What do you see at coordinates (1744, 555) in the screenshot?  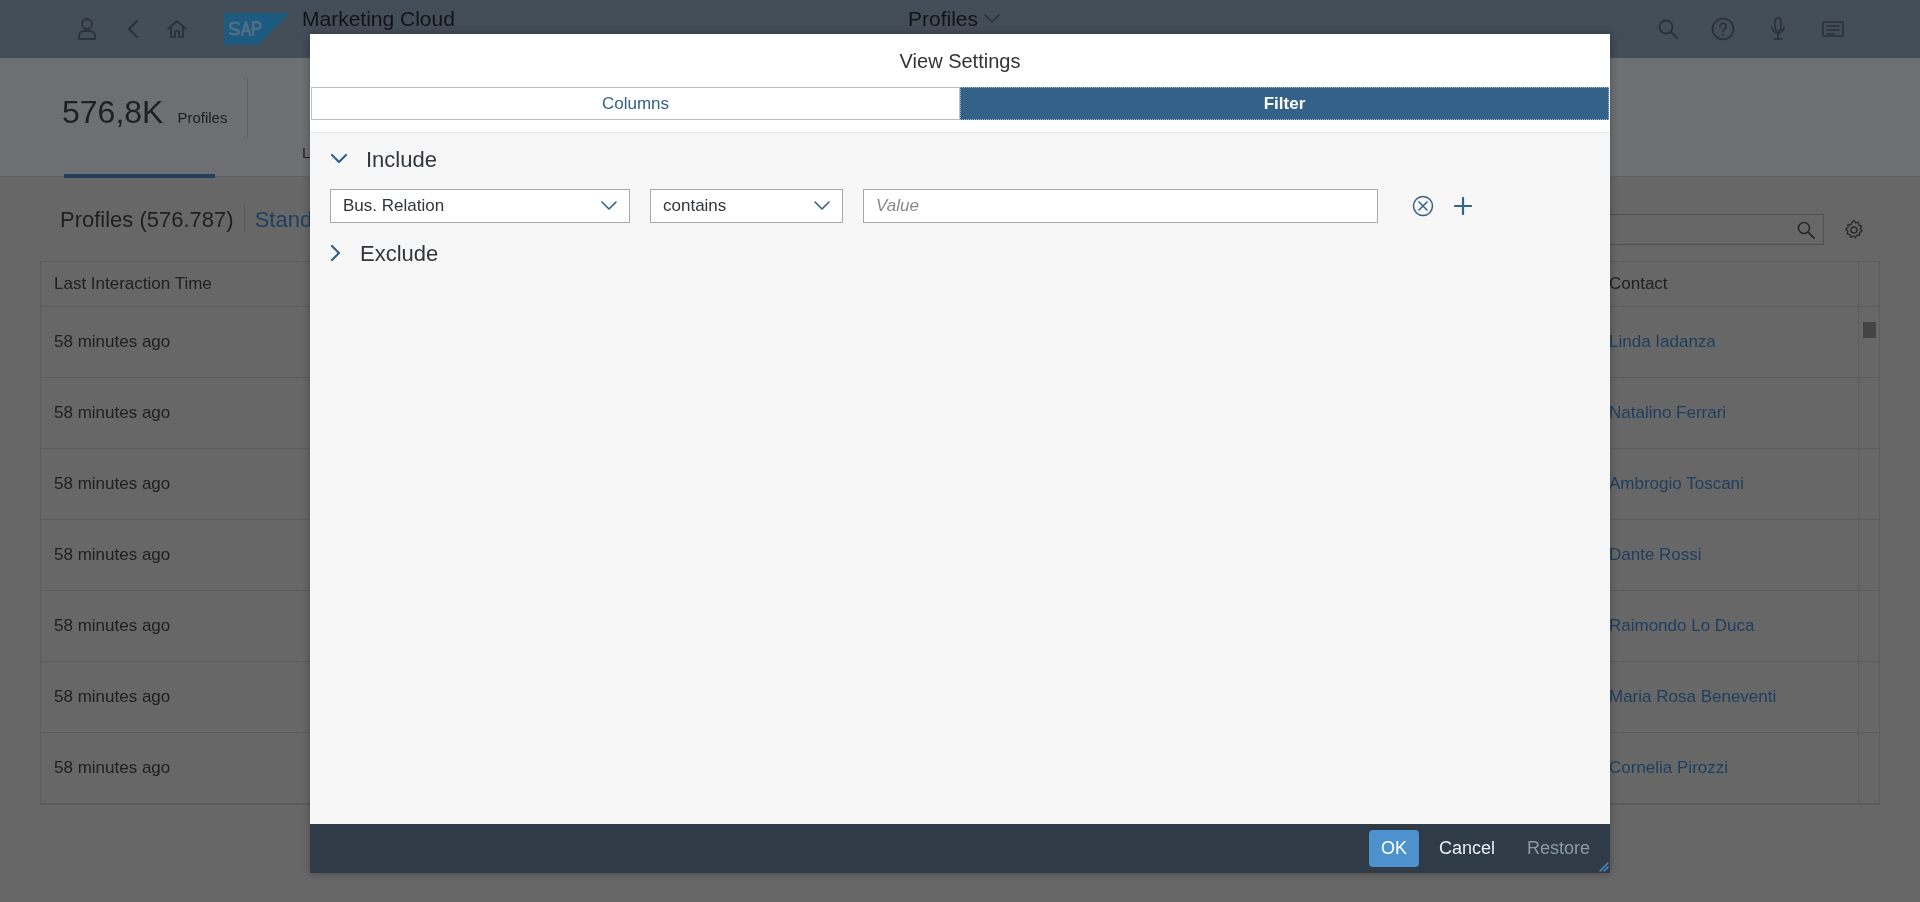 I see `contact-link: Dante Rossi` at bounding box center [1744, 555].